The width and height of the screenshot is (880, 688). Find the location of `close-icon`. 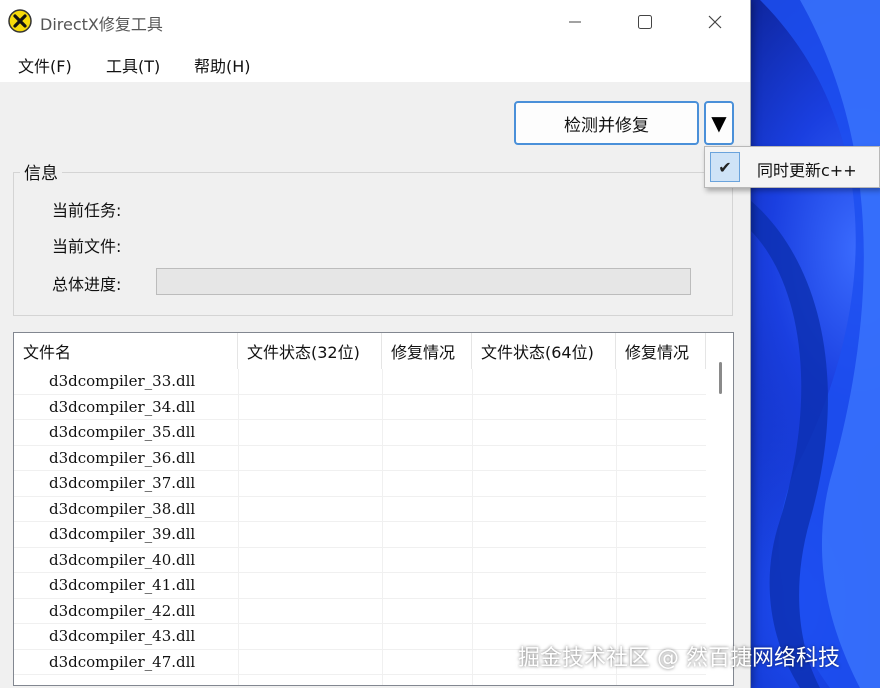

close-icon is located at coordinates (715, 22).